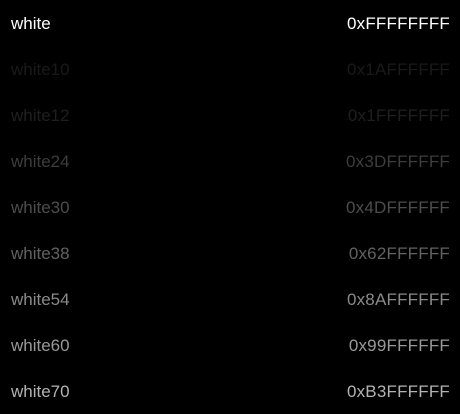 This screenshot has height=414, width=460. I want to click on color-row-white38: white38 0x62FFFFFF, so click(230, 253).